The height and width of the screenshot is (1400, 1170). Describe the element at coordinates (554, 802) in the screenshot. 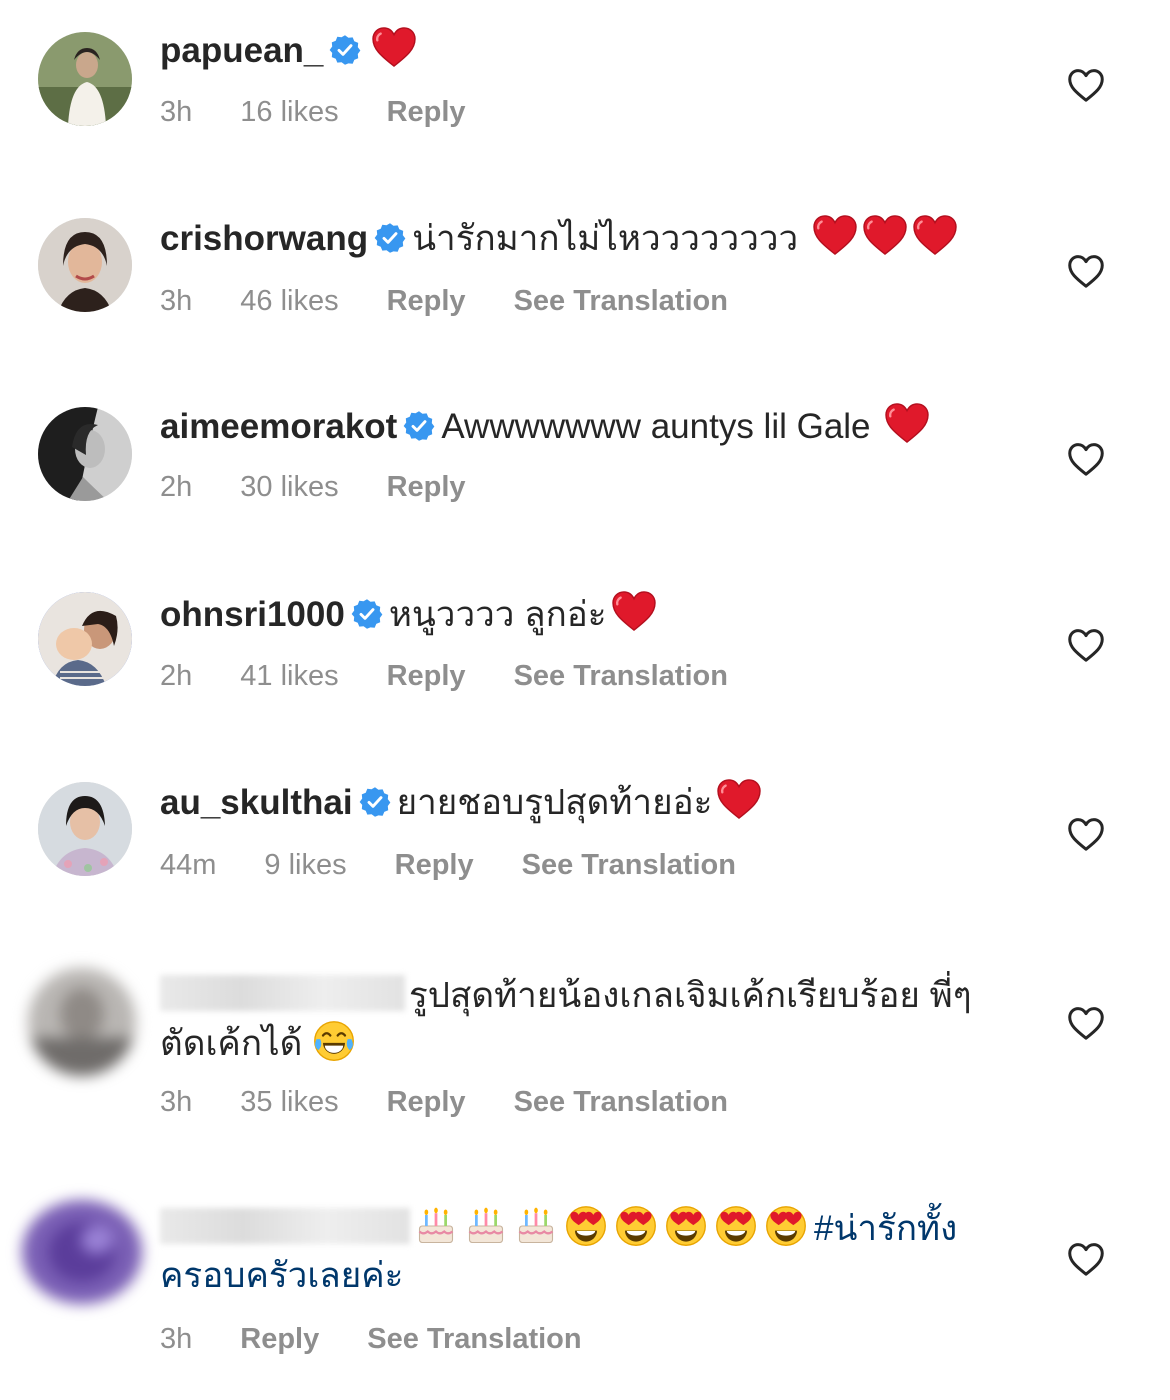

I see `comment-text: ยายชอบรูปสุดท้ายอ่ะ` at that location.